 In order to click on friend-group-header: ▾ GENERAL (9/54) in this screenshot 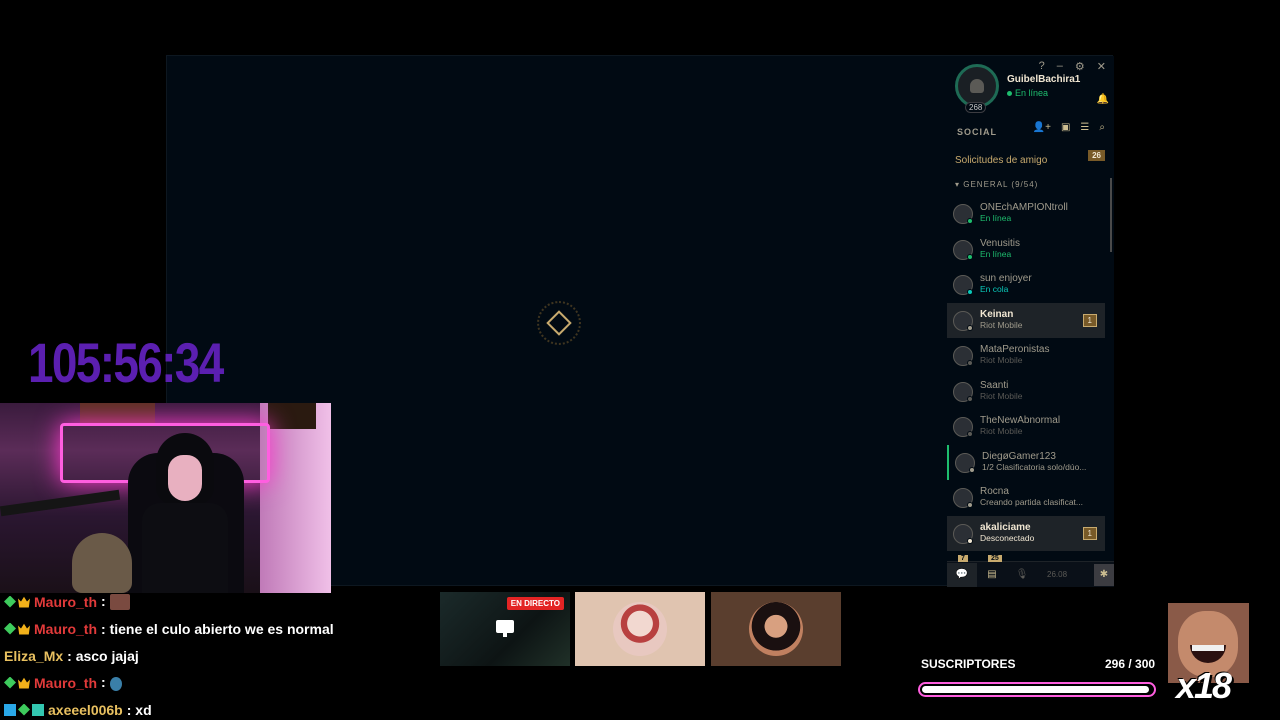, I will do `click(996, 184)`.